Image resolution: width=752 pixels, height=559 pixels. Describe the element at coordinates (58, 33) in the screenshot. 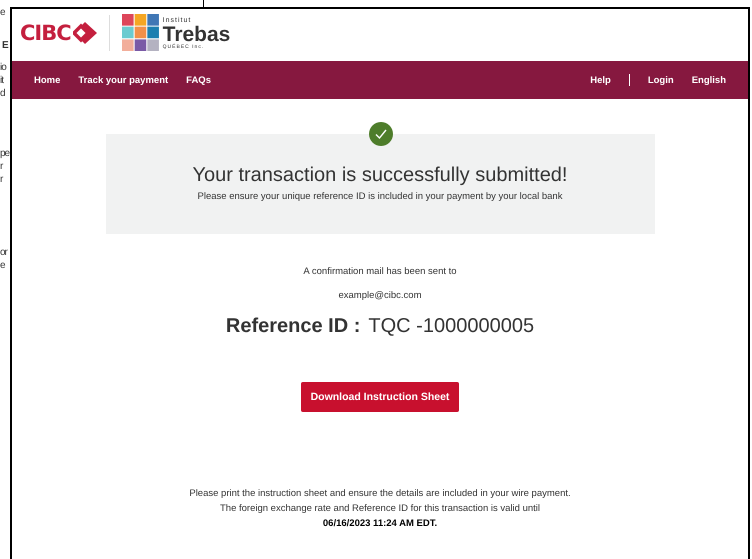

I see `bank-logo: CIBC` at that location.